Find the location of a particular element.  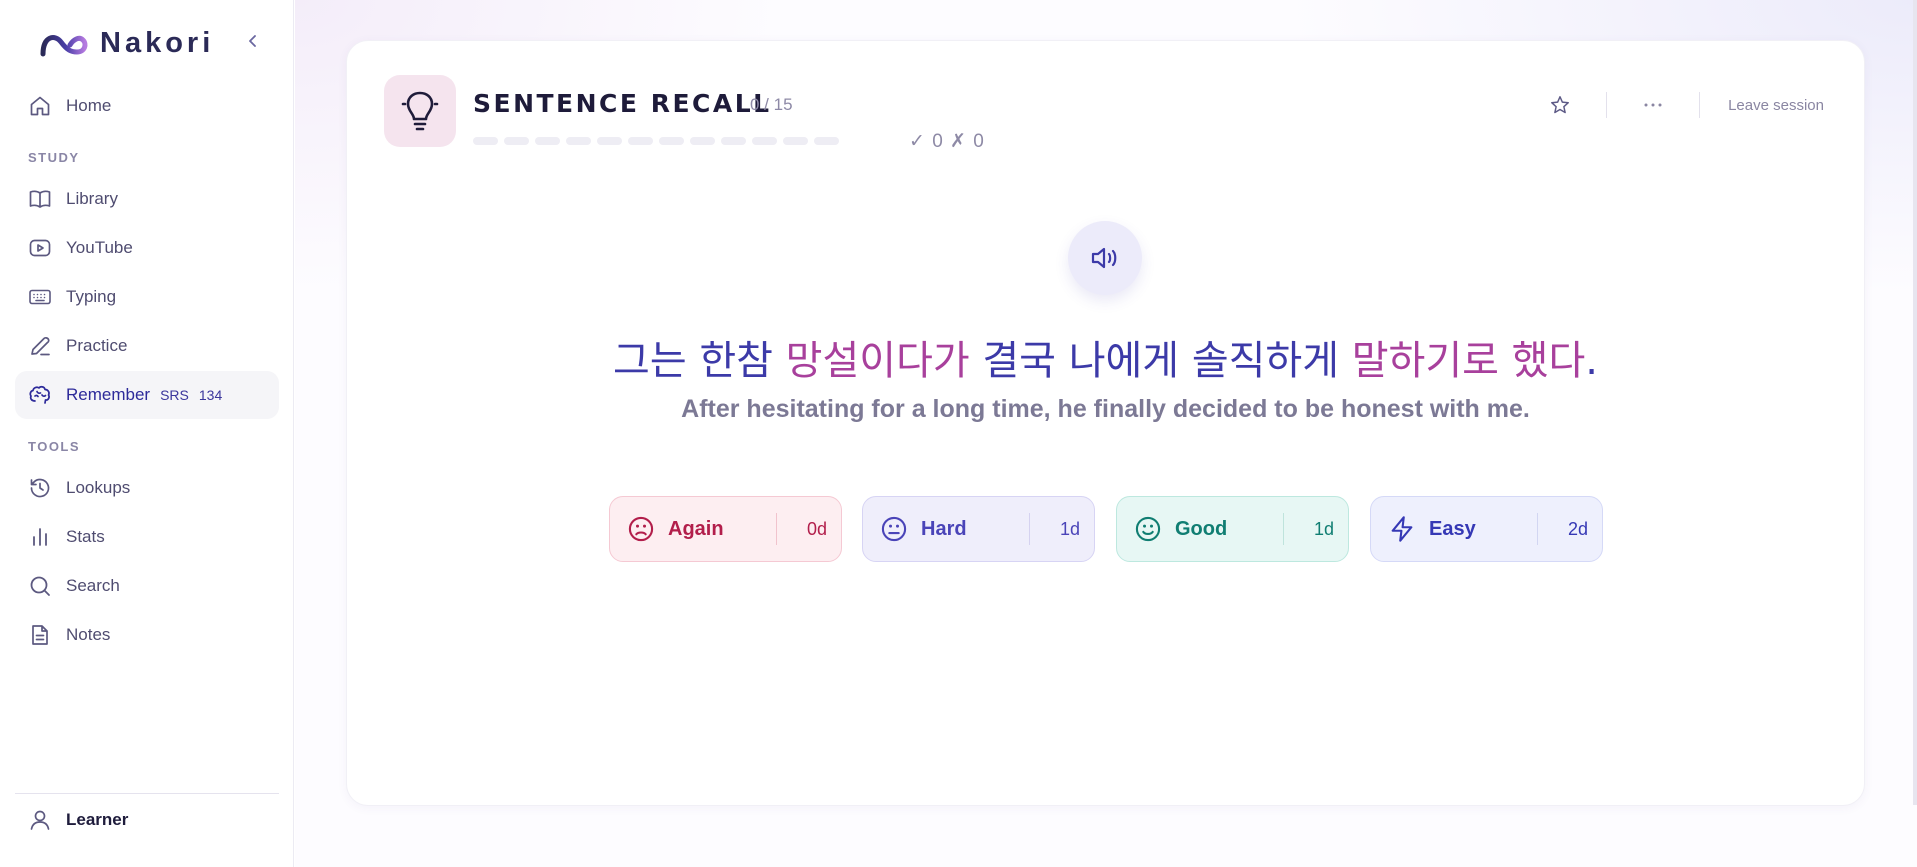

favorite-button is located at coordinates (1560, 105).